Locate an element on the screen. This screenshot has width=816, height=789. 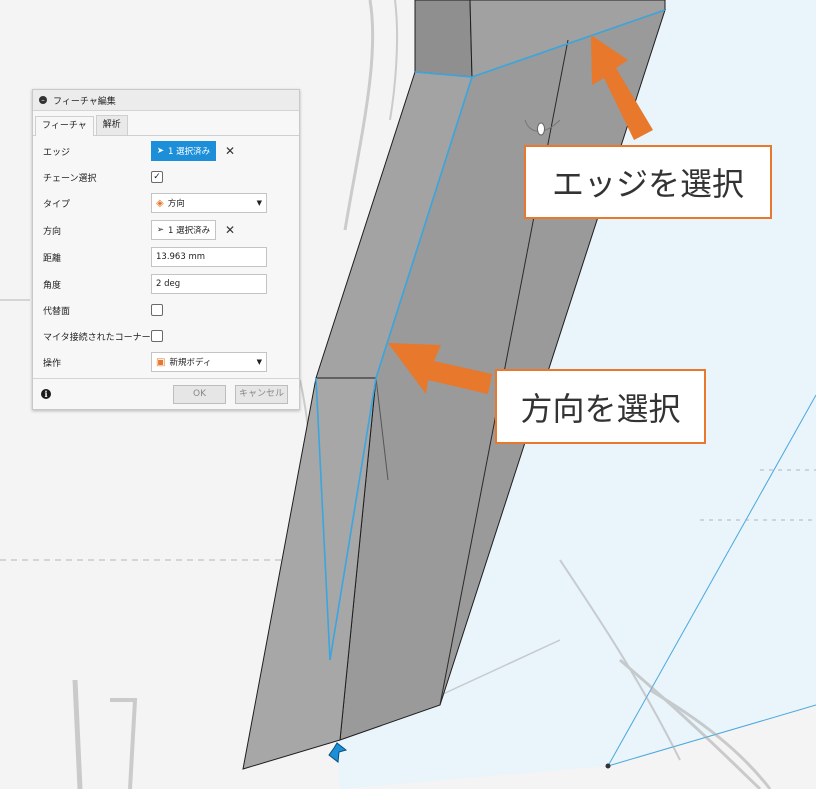
operation-label: 操作 is located at coordinates (52, 363).